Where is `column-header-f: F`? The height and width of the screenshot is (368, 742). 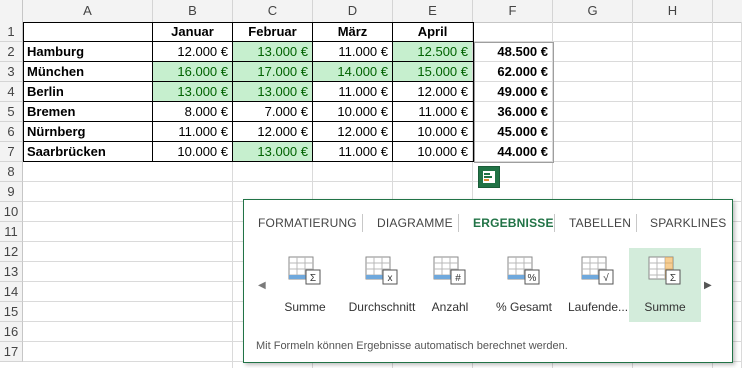 column-header-f: F is located at coordinates (513, 11).